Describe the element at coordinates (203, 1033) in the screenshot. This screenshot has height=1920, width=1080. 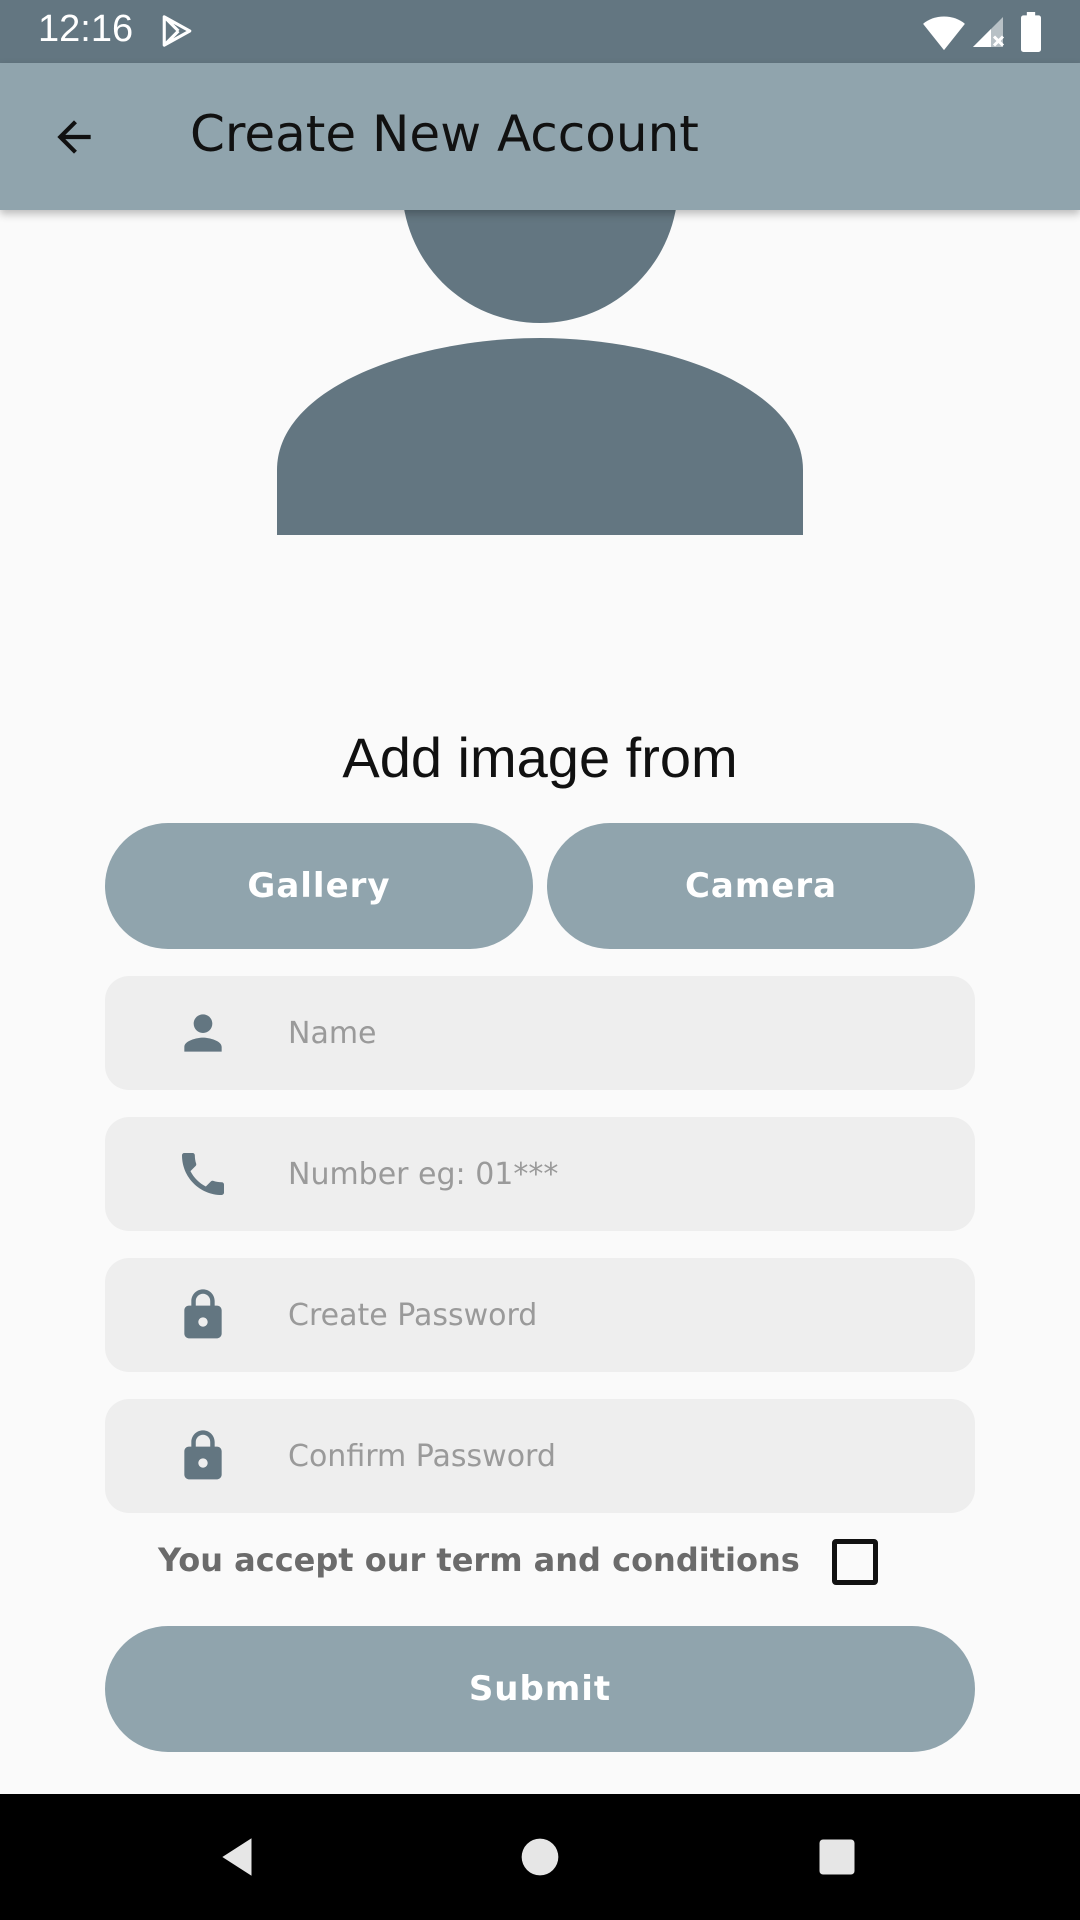
I see `person-icon` at that location.